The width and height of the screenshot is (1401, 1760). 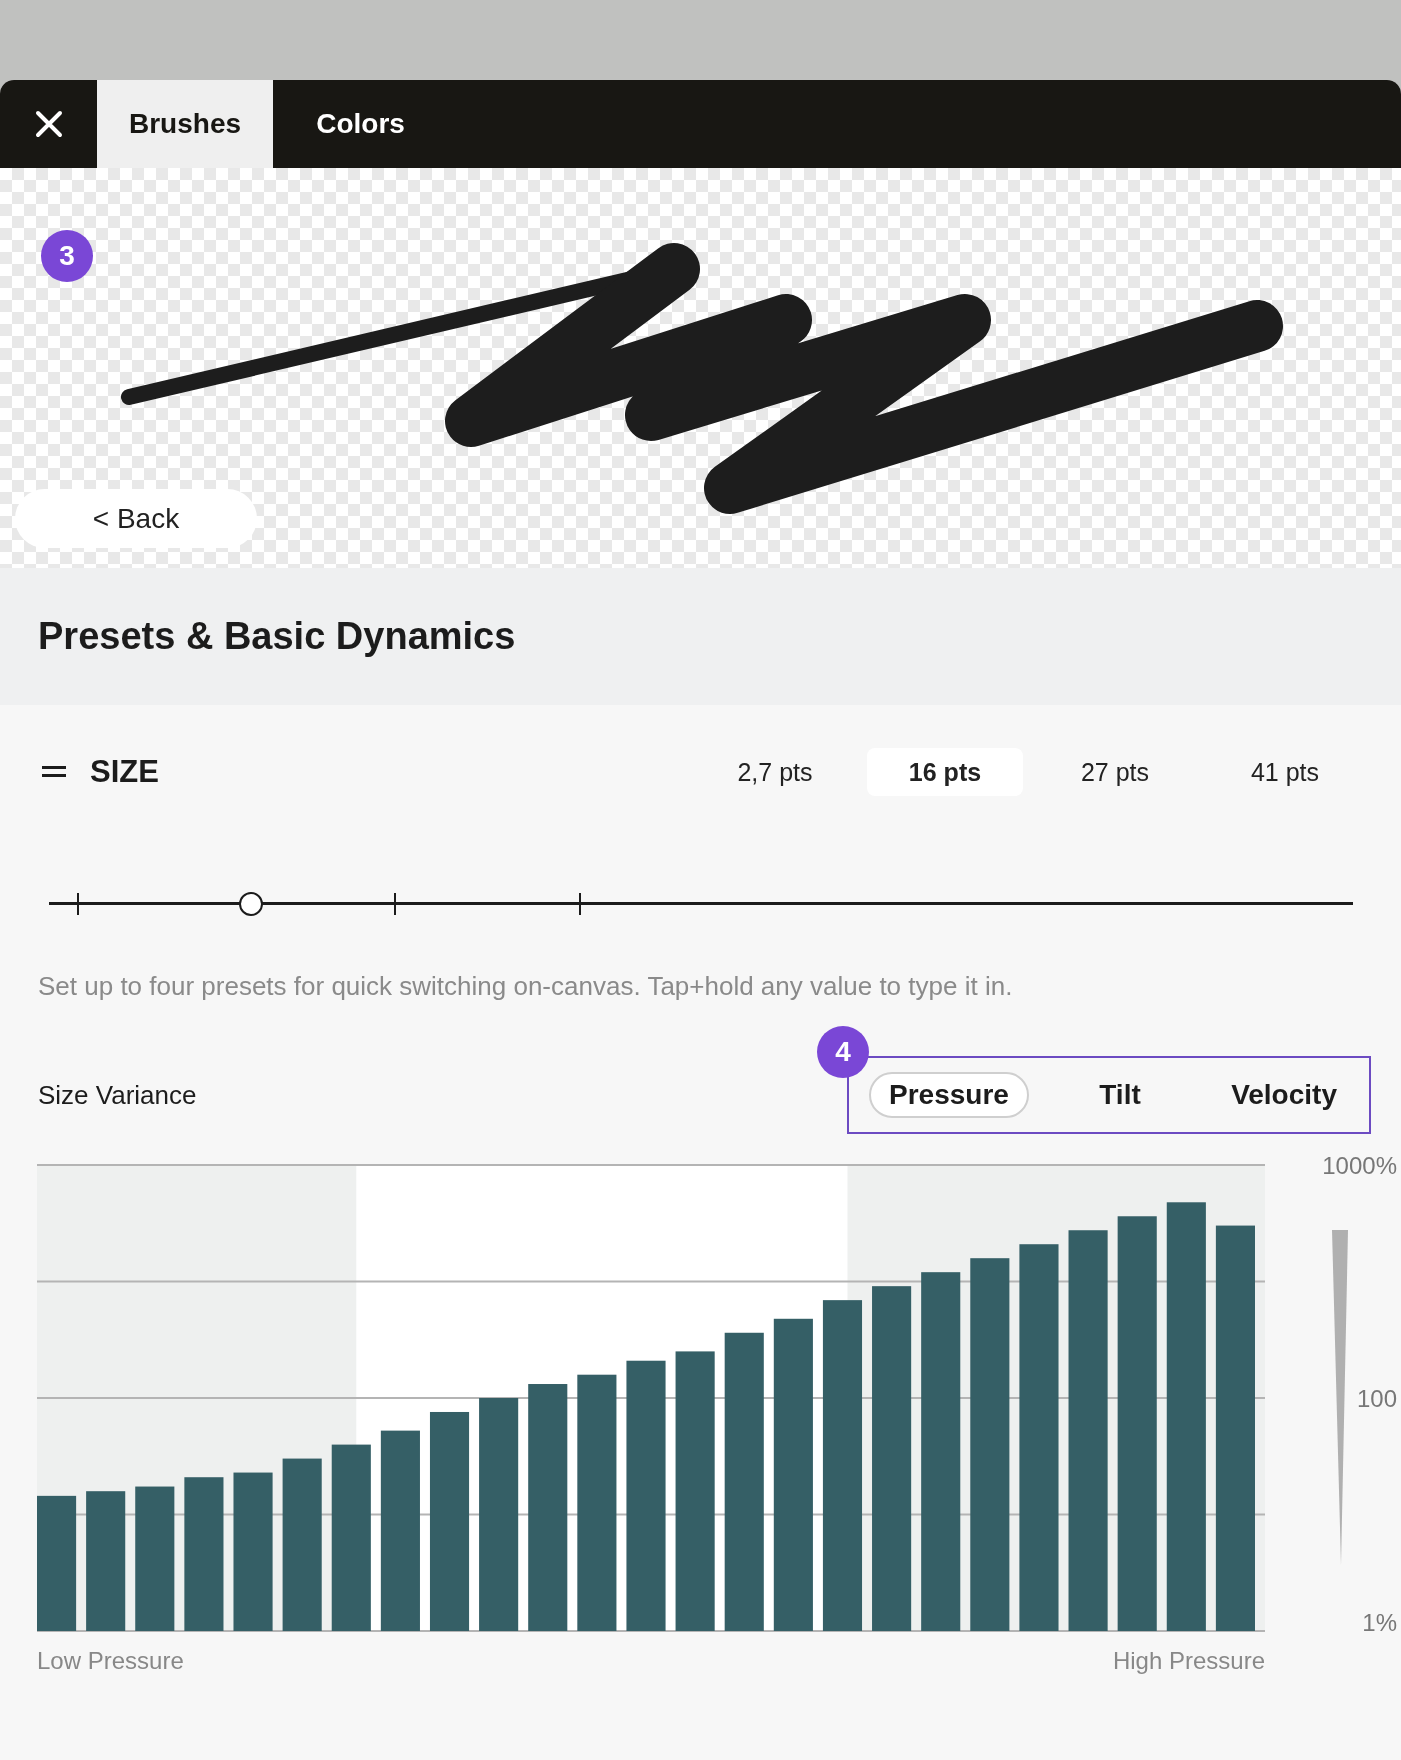 I want to click on close-icon, so click(x=48, y=124).